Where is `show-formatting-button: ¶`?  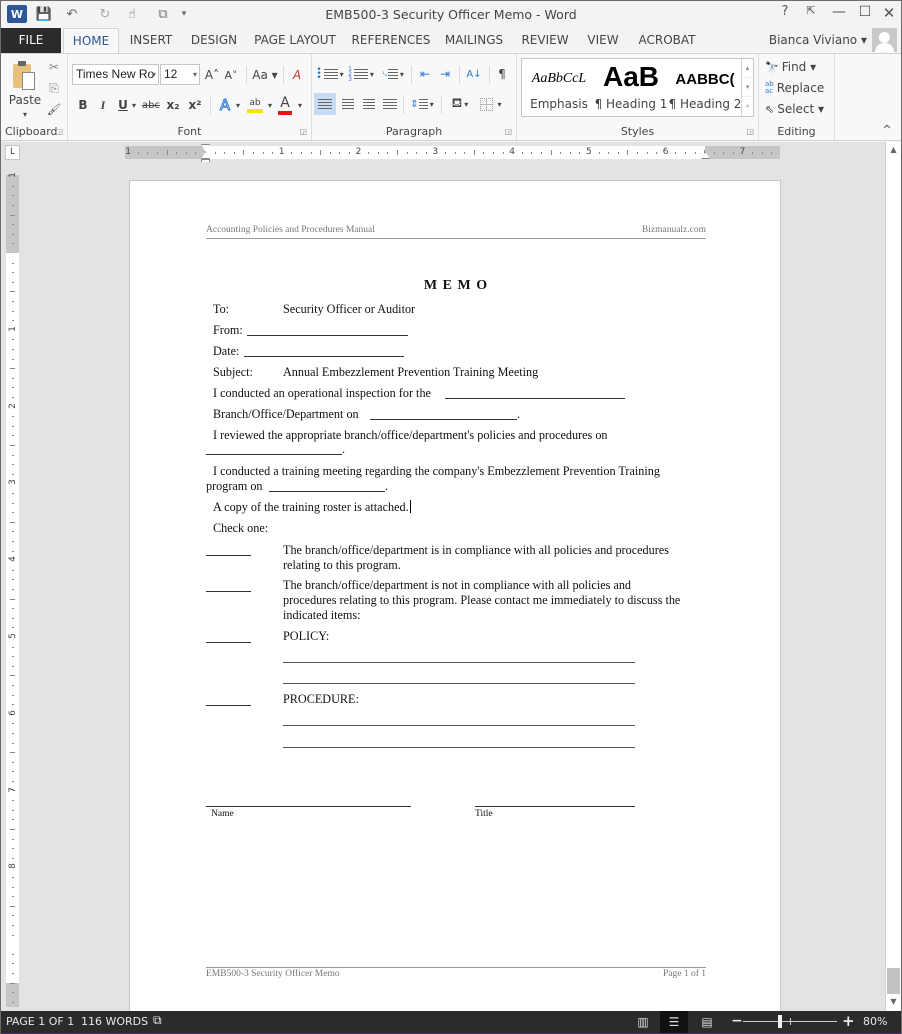
show-formatting-button: ¶ is located at coordinates (502, 74).